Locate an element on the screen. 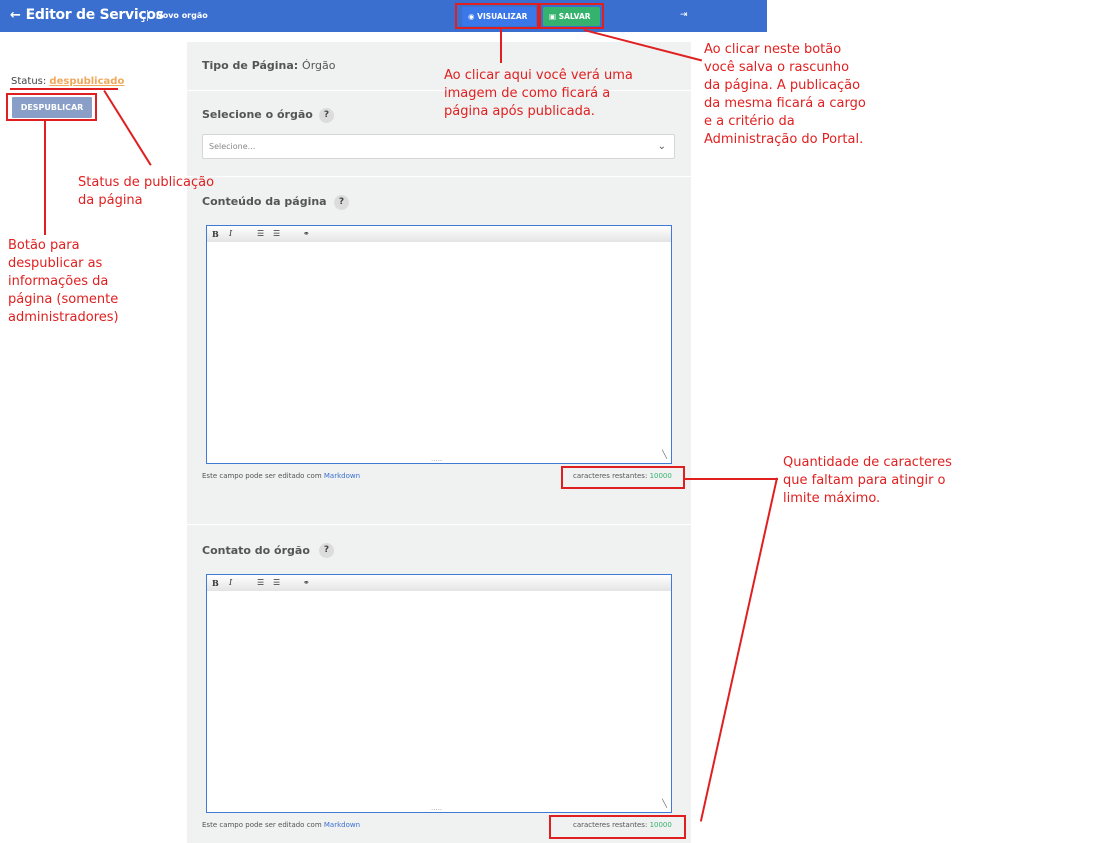  content-editor: B I ☰ ☰ ⚭ ..... ╲ is located at coordinates (439, 344).